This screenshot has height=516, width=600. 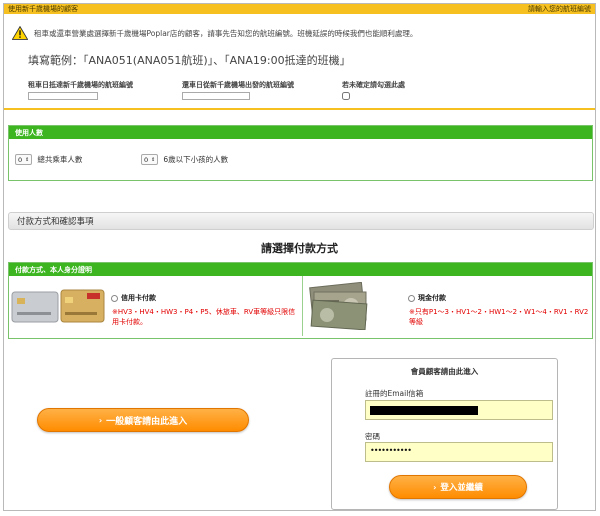 I want to click on choose-payment-title: 請選擇付款方式, so click(x=299, y=248).